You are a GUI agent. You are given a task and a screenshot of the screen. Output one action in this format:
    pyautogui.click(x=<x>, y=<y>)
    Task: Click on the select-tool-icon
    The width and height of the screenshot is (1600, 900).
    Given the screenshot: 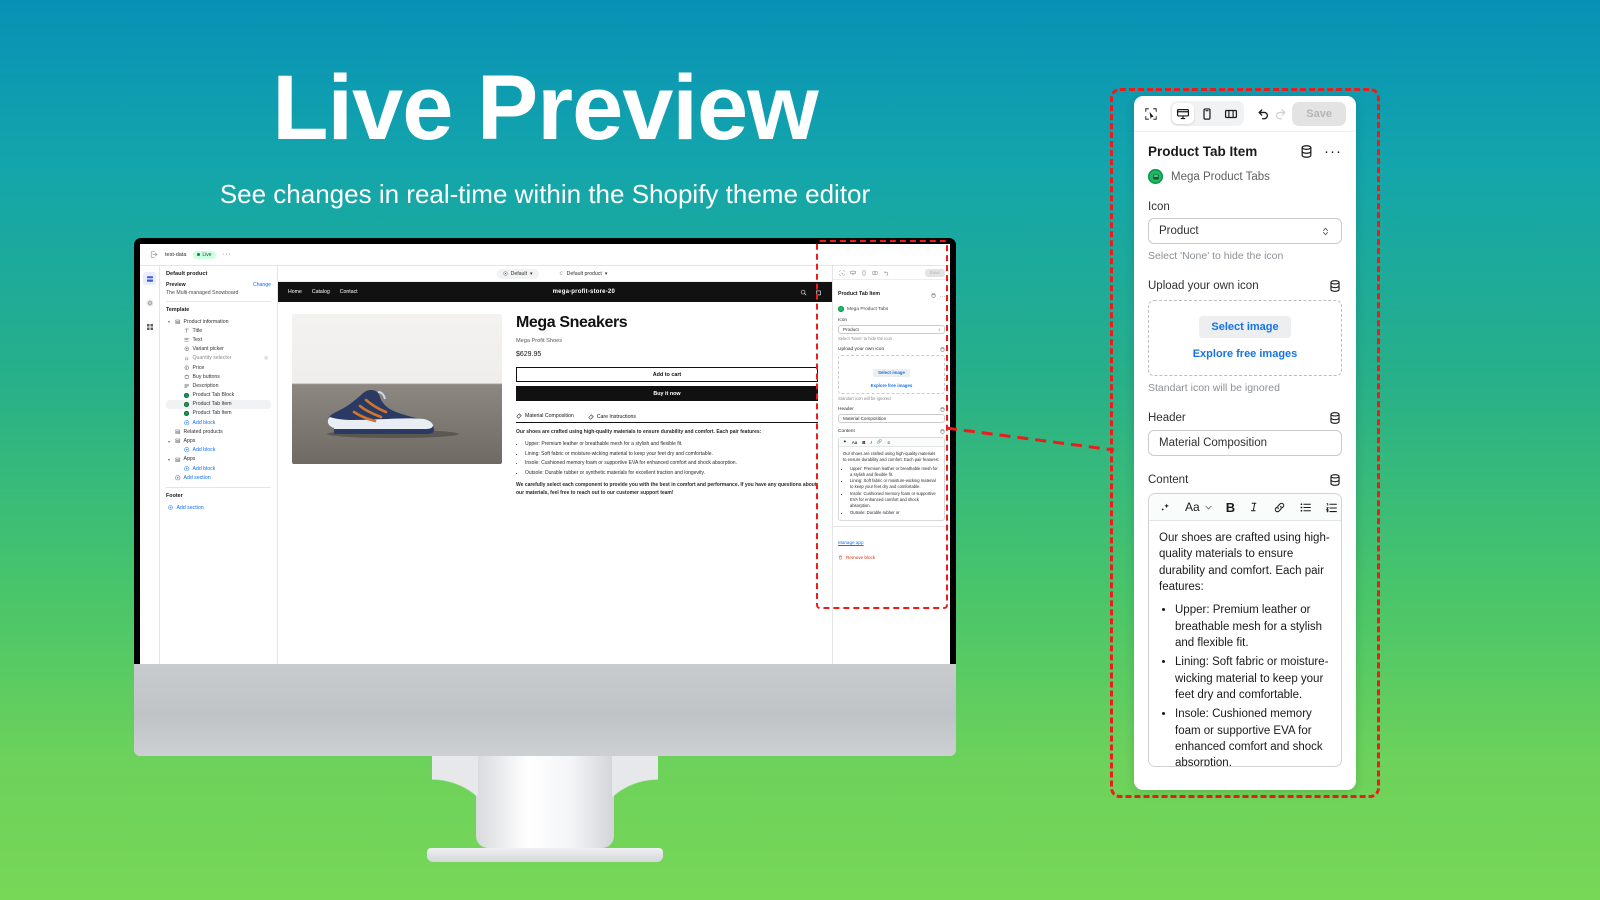 What is the action you would take?
    pyautogui.click(x=1151, y=113)
    